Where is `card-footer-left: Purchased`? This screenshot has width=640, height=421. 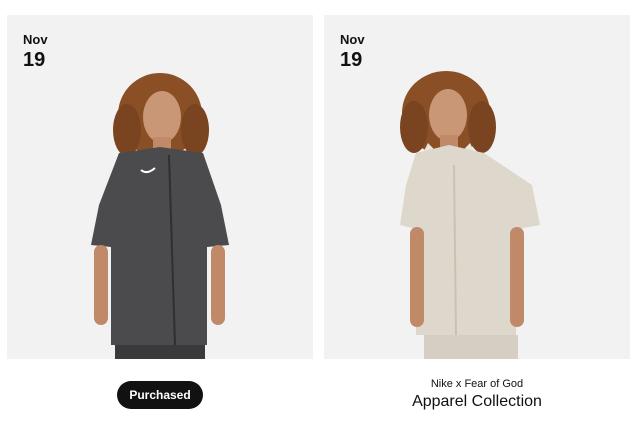 card-footer-left: Purchased is located at coordinates (160, 390).